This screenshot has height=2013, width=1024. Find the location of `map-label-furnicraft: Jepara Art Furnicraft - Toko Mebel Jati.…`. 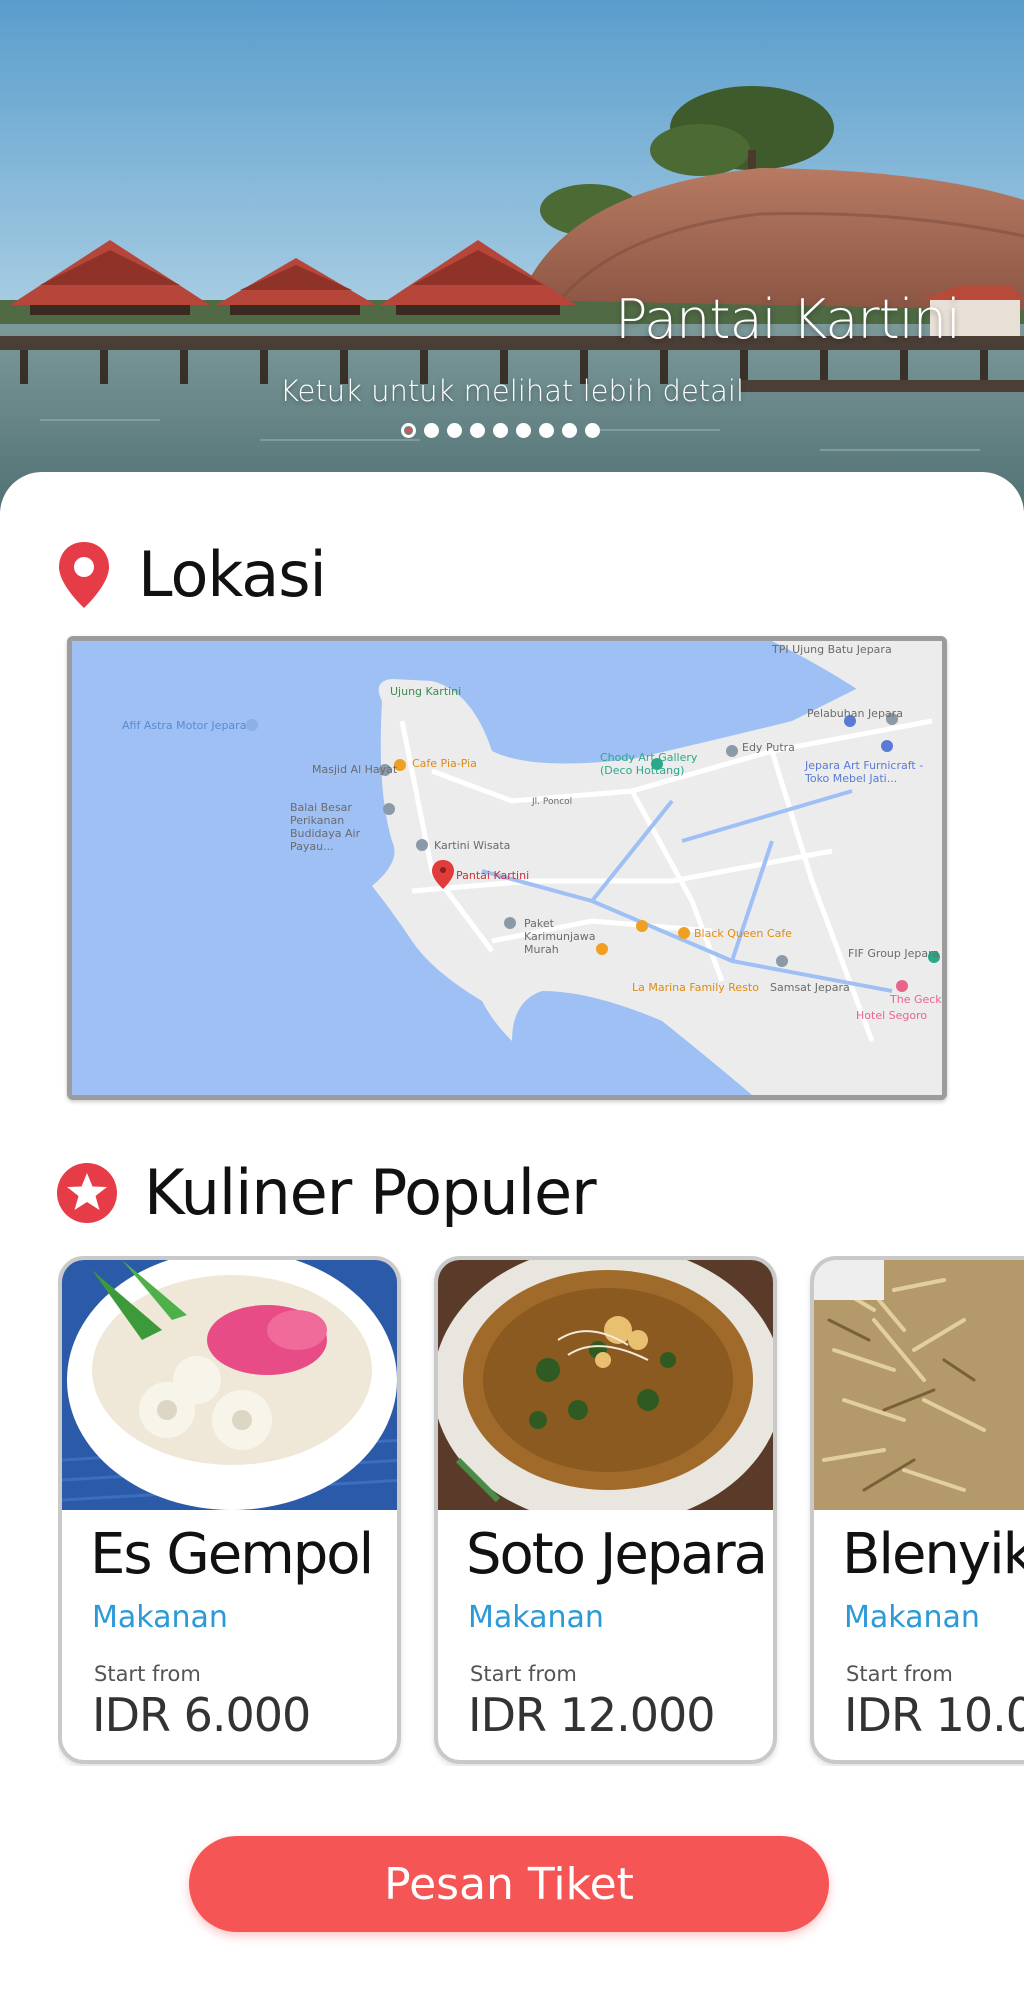

map-label-furnicraft: Jepara Art Furnicraft - Toko Mebel Jati.… is located at coordinates (864, 772).